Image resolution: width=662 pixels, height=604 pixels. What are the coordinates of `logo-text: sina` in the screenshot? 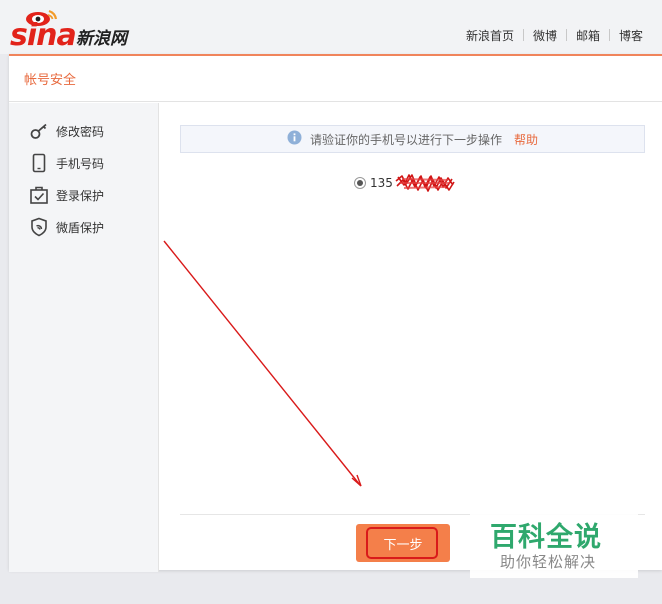 It's located at (43, 35).